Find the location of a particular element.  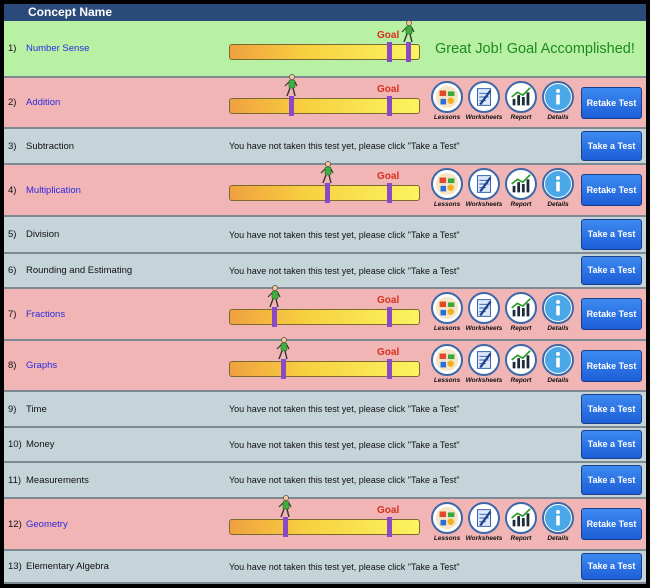

row-number: 1) is located at coordinates (12, 48).